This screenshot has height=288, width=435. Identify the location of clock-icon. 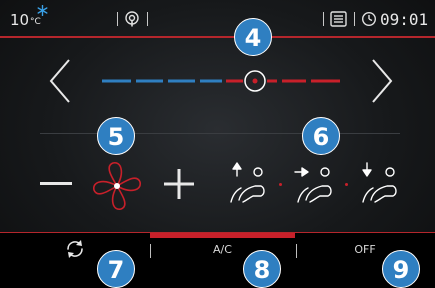
(369, 19).